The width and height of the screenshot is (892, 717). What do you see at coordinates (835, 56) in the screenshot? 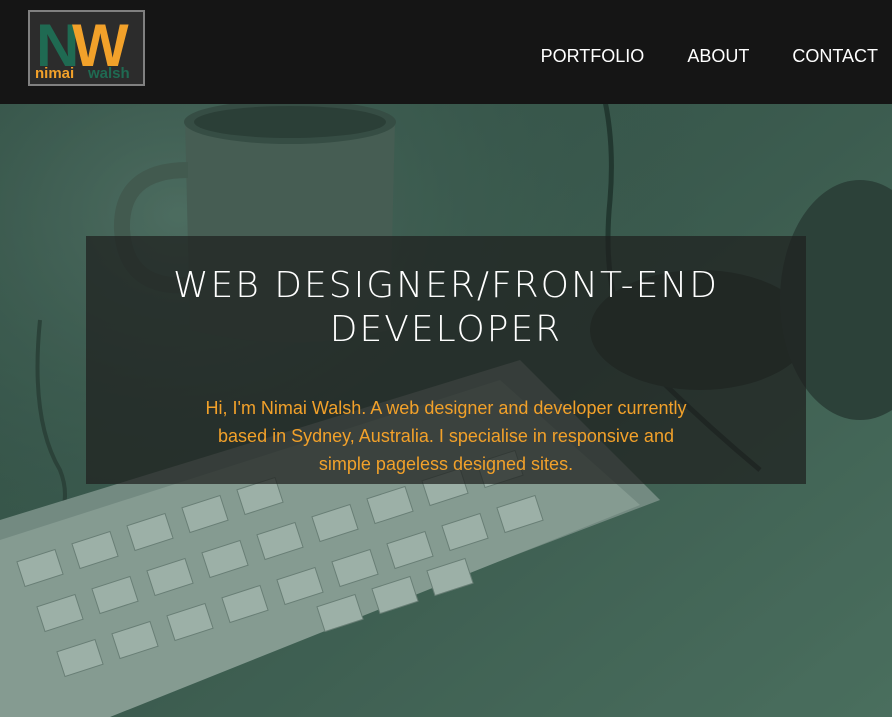
I see `nav-item-contact: CONTACT` at bounding box center [835, 56].